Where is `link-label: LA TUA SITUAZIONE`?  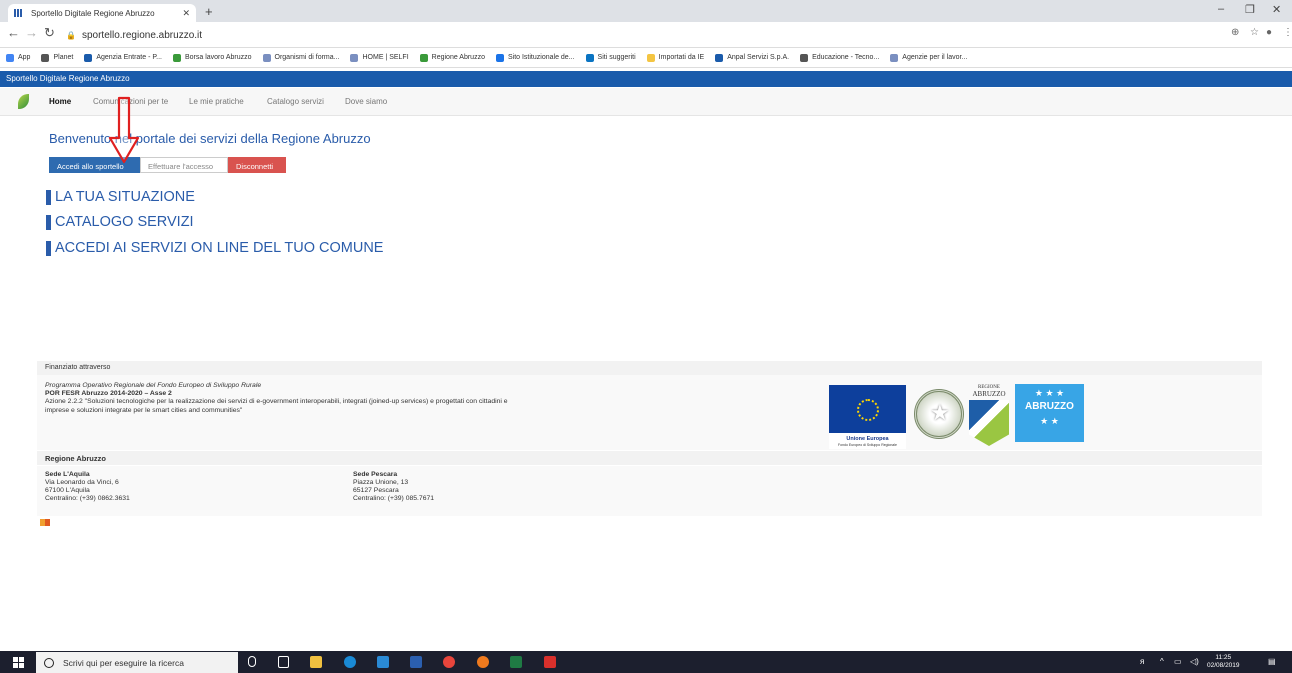
link-label: LA TUA SITUAZIONE is located at coordinates (125, 197).